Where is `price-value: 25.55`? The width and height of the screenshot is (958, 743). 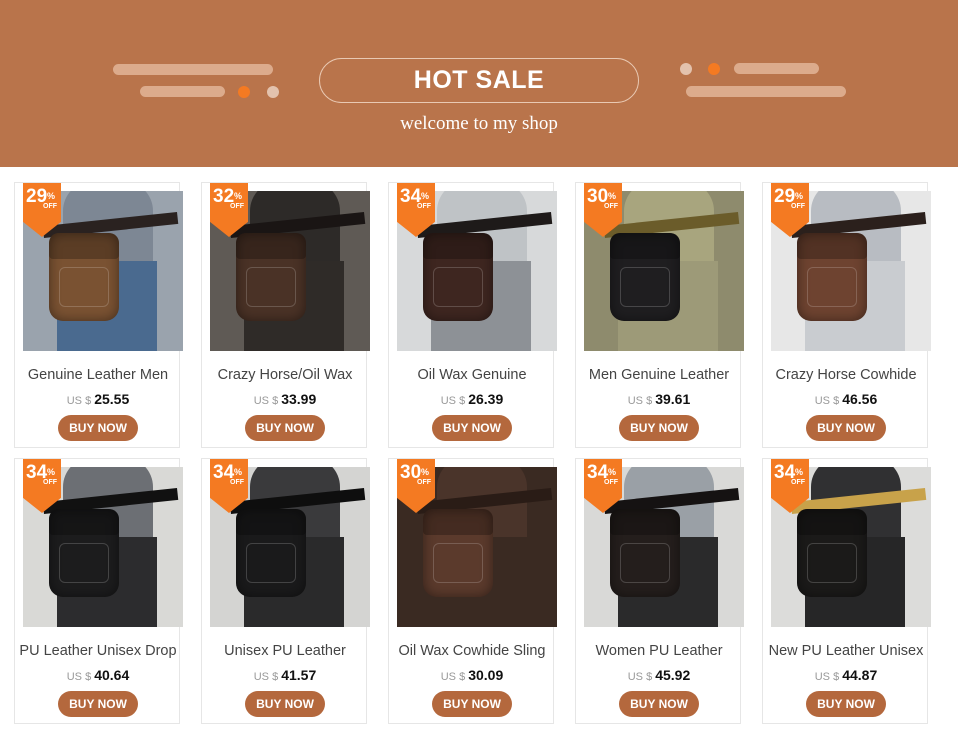
price-value: 25.55 is located at coordinates (112, 399).